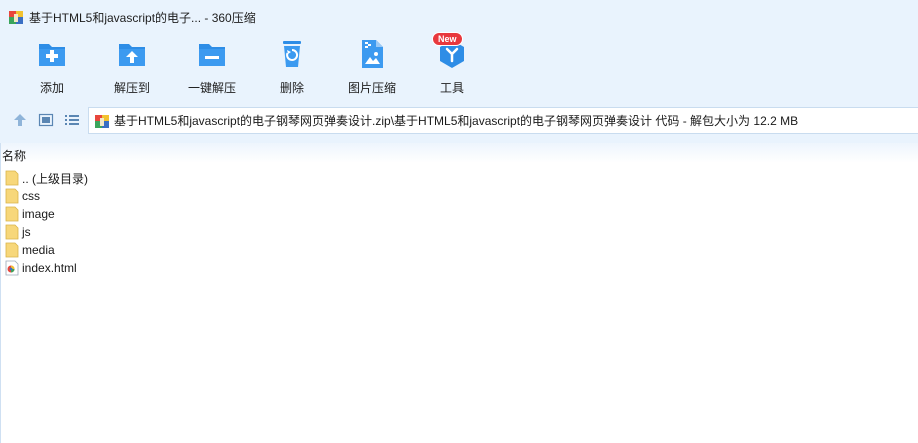 Image resolution: width=918 pixels, height=443 pixels. What do you see at coordinates (132, 55) in the screenshot?
I see `extract-to-icon` at bounding box center [132, 55].